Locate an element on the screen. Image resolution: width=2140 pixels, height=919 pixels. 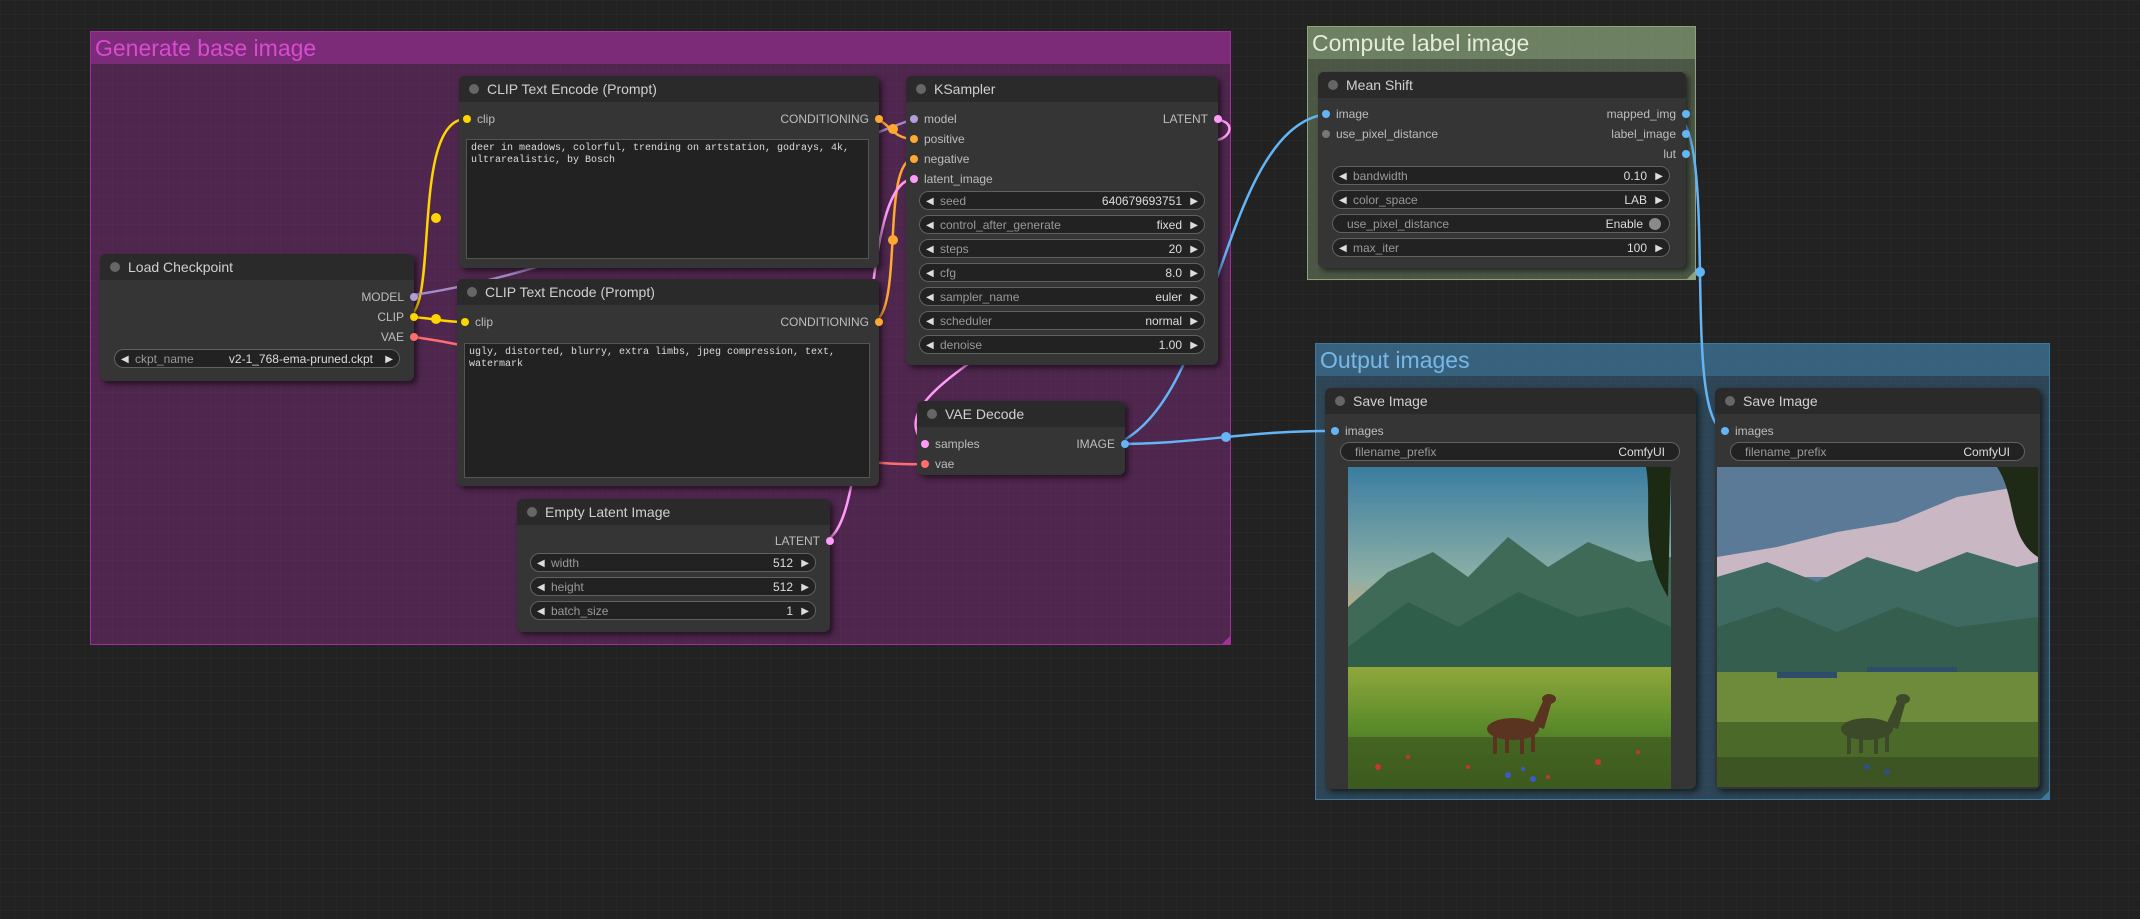
node-vae-decode: VAE Decode samples vae IMAGE is located at coordinates (1023, 438).